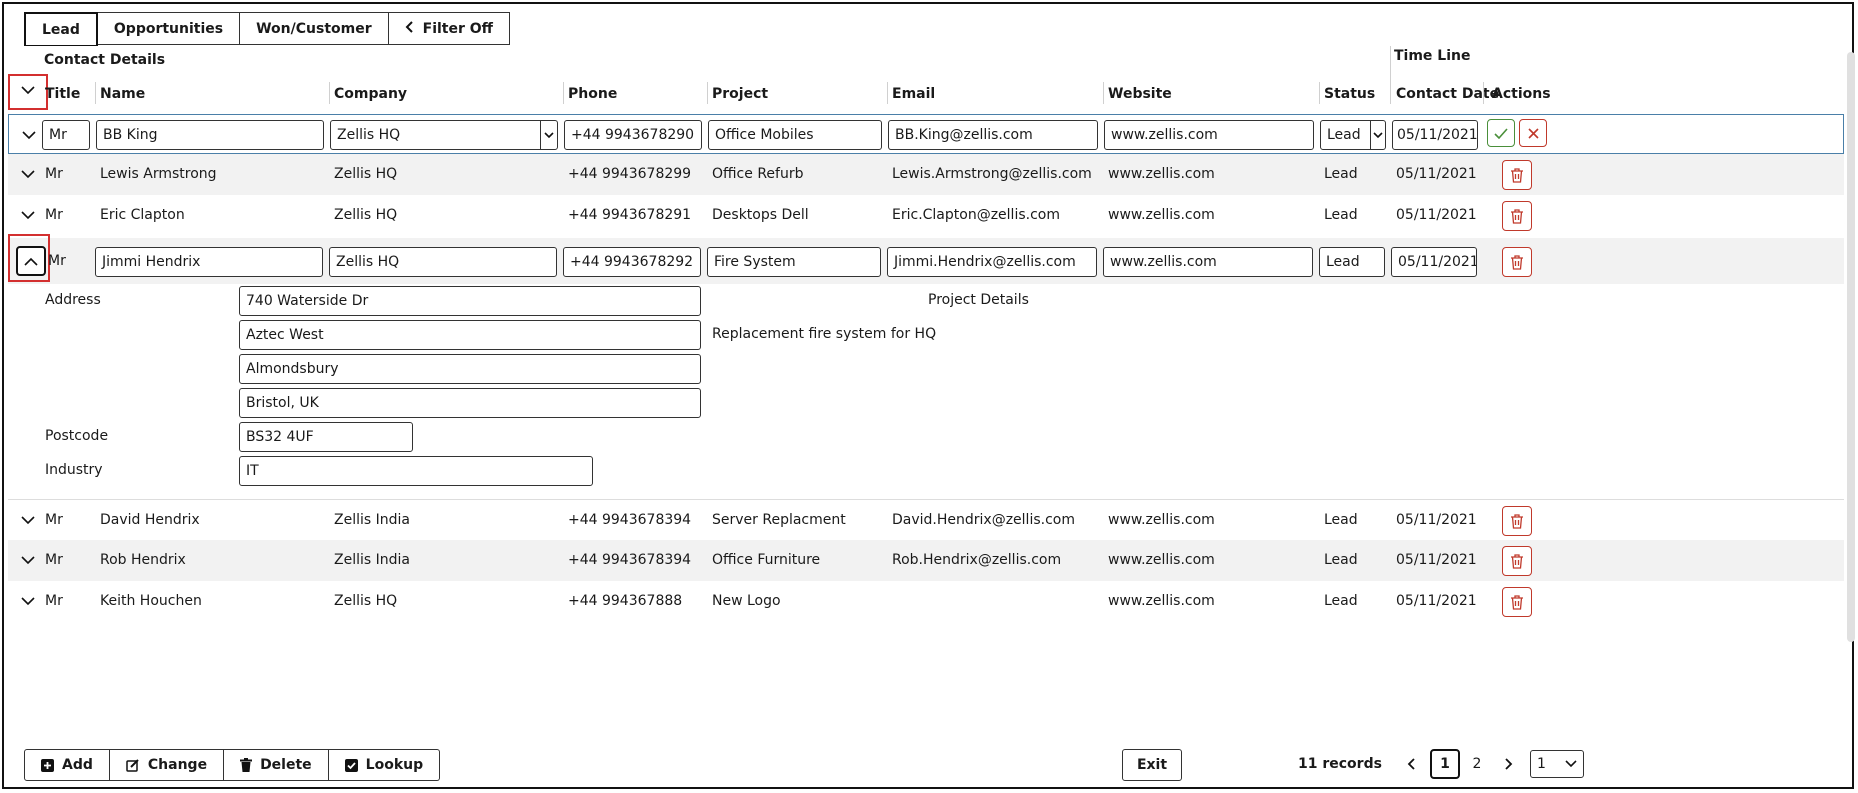 The image size is (1858, 793). I want to click on address-line-2-field: Aztec West, so click(470, 335).